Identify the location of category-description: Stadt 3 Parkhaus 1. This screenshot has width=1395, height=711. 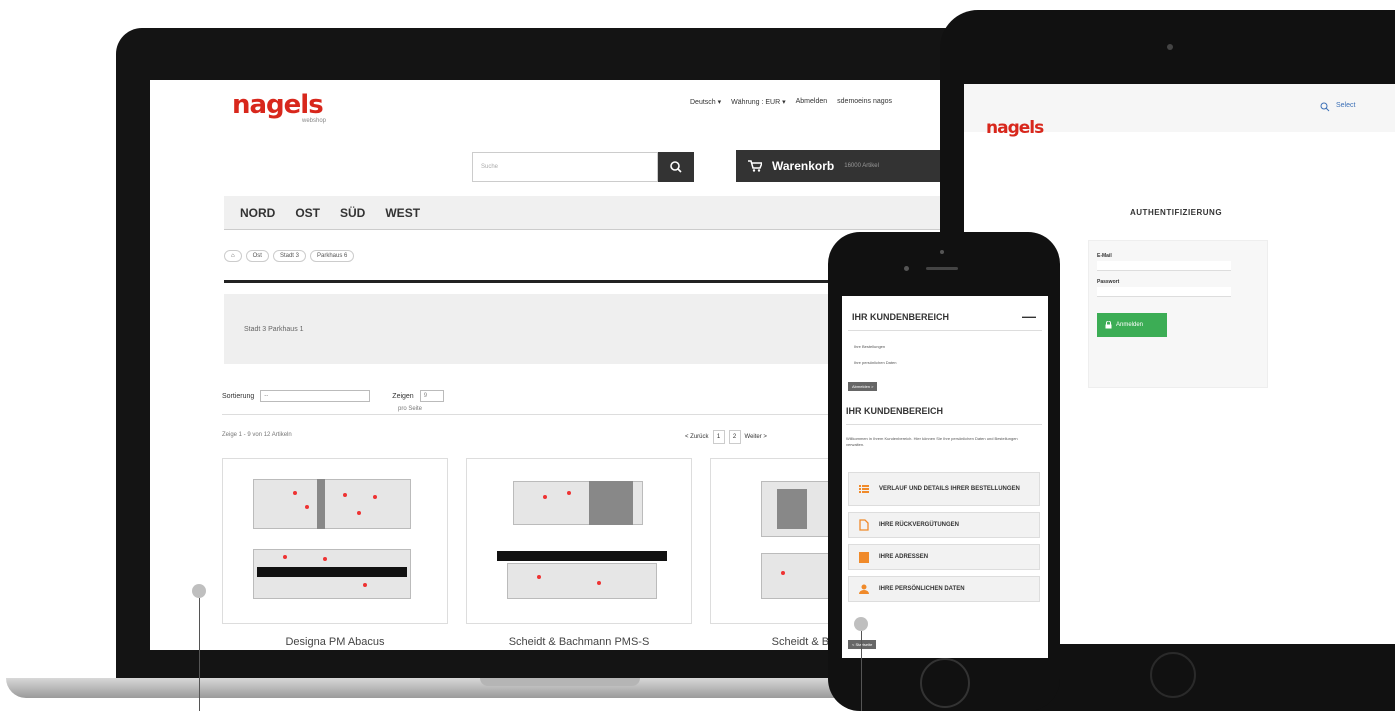
(274, 329).